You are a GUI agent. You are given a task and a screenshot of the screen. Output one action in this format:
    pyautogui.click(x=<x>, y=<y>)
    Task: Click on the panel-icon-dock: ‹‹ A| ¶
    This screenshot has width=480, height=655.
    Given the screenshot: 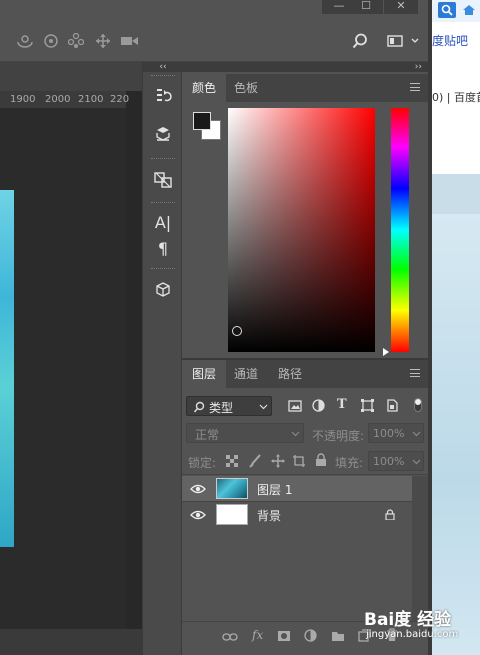 What is the action you would take?
    pyautogui.click(x=162, y=358)
    